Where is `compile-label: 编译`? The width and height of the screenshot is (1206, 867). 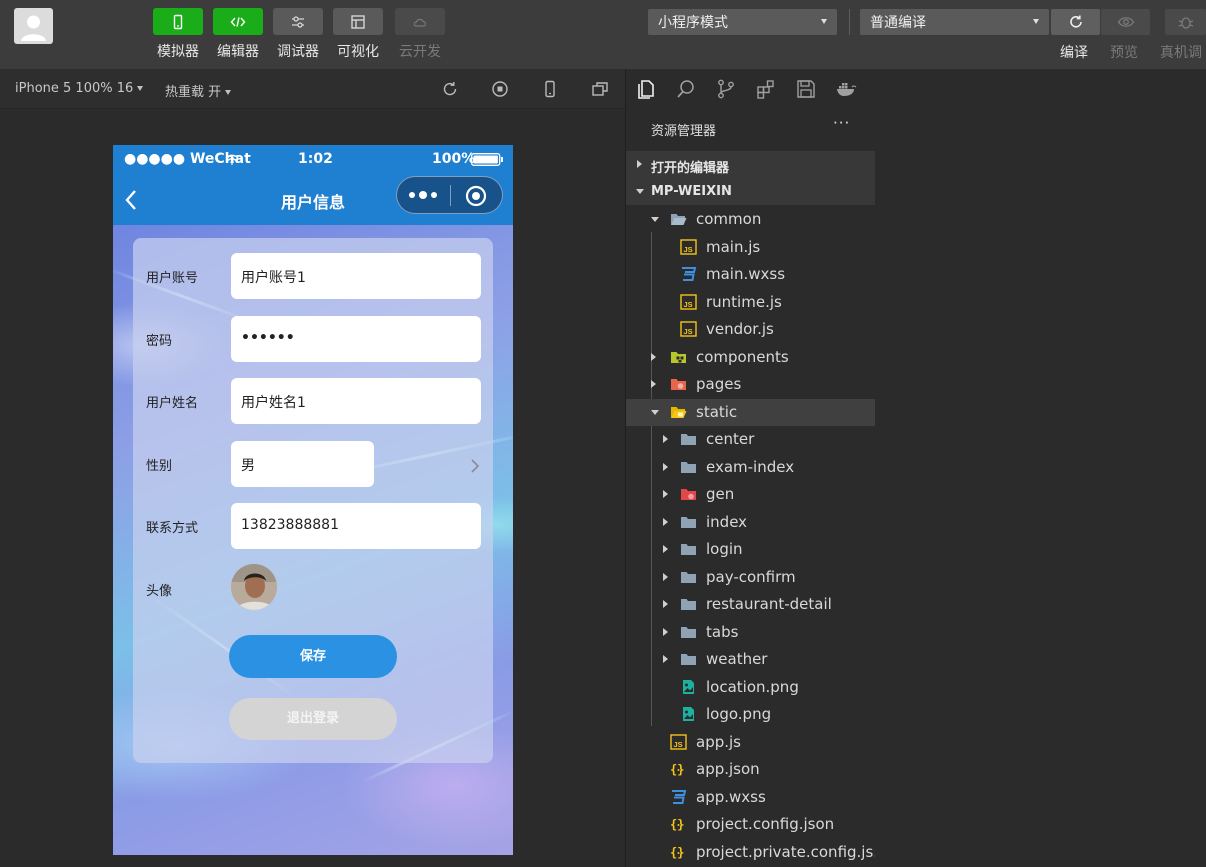
compile-label: 编译 is located at coordinates (1074, 53).